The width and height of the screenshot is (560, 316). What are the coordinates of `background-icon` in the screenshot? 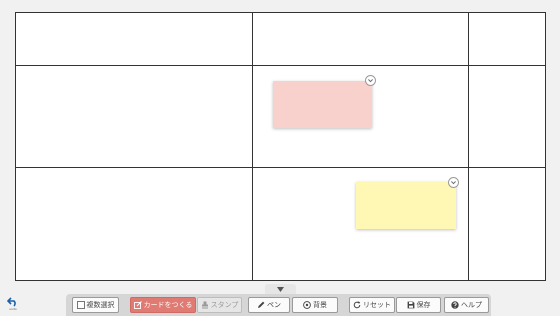 It's located at (307, 305).